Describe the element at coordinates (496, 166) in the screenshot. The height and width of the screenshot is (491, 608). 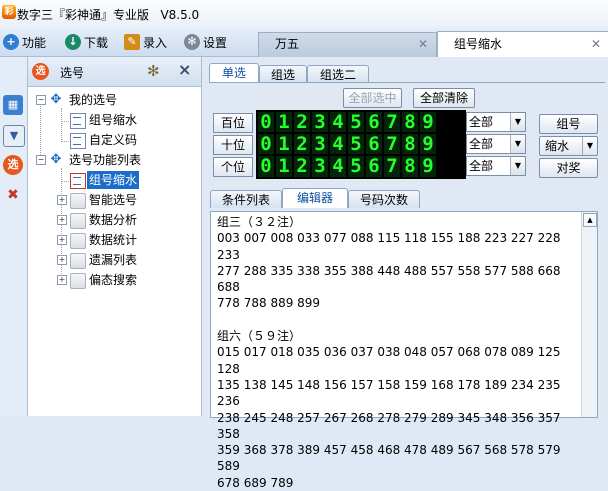
I see `units-filter-select: 全部 ▼` at that location.